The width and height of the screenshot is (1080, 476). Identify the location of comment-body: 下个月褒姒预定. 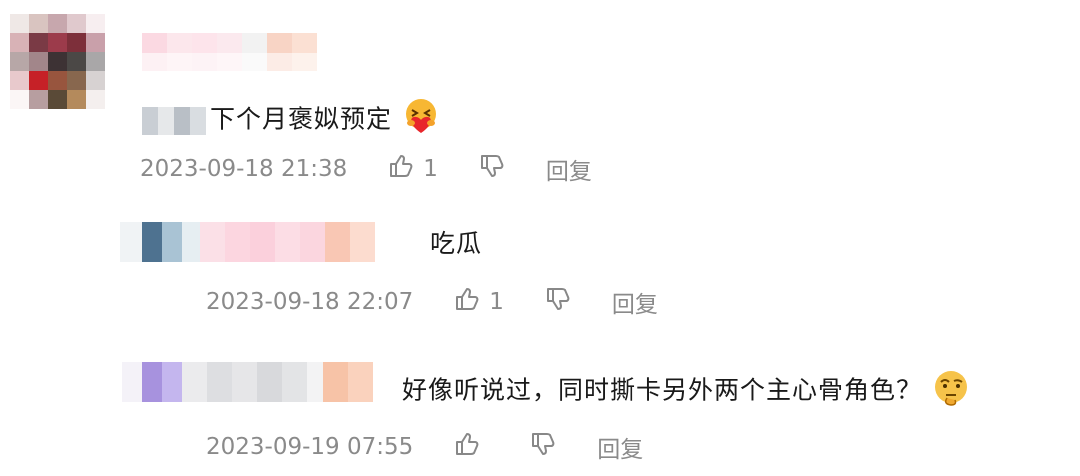
(301, 119).